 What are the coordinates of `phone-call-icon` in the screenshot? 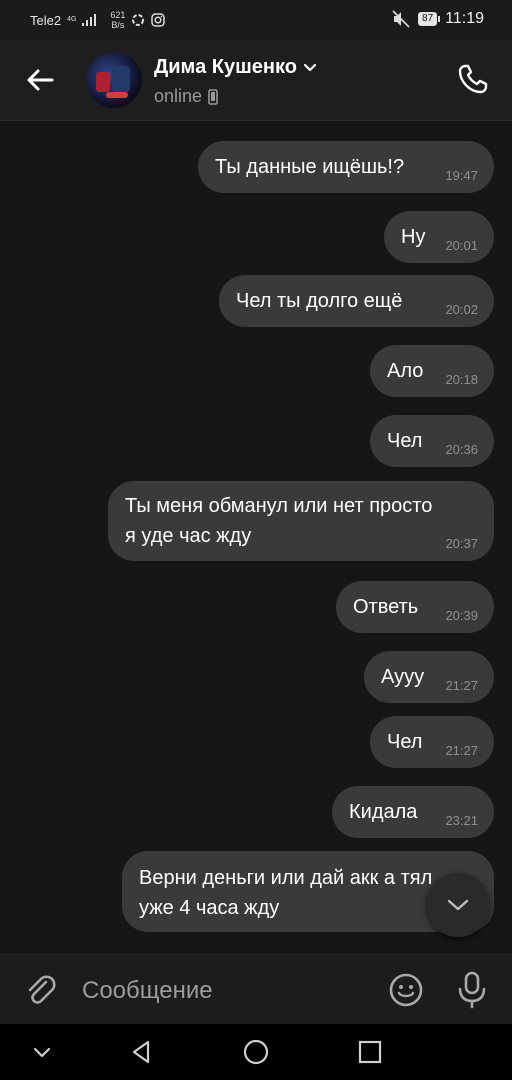 It's located at (473, 79).